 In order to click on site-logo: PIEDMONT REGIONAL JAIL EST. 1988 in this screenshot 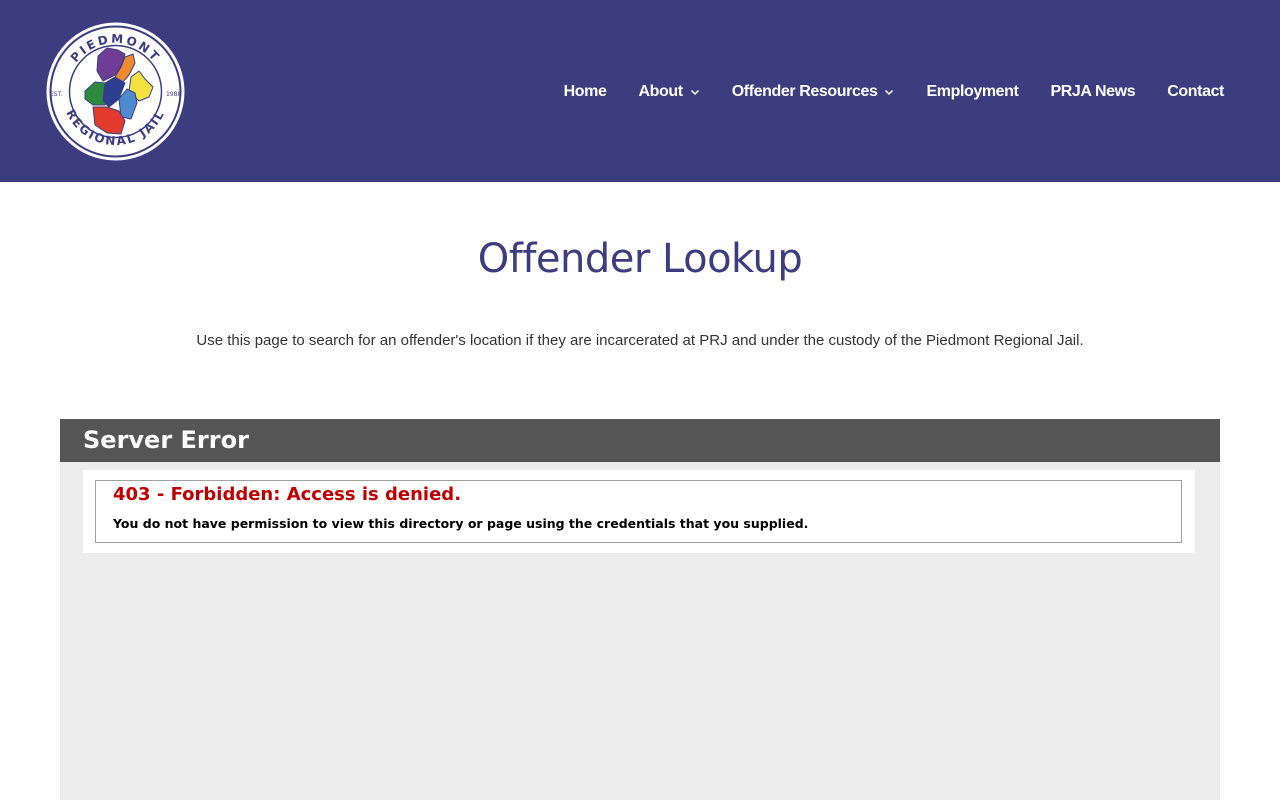, I will do `click(115, 91)`.